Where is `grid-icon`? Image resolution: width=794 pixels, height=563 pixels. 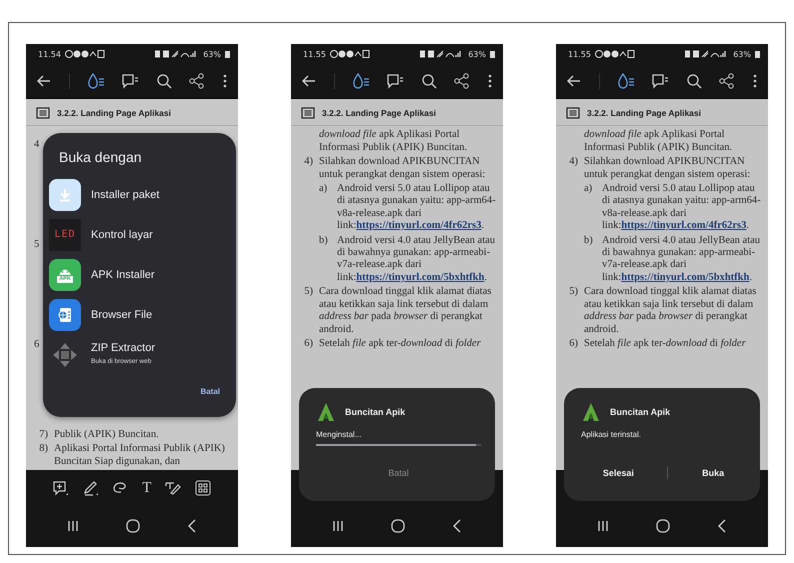 grid-icon is located at coordinates (203, 488).